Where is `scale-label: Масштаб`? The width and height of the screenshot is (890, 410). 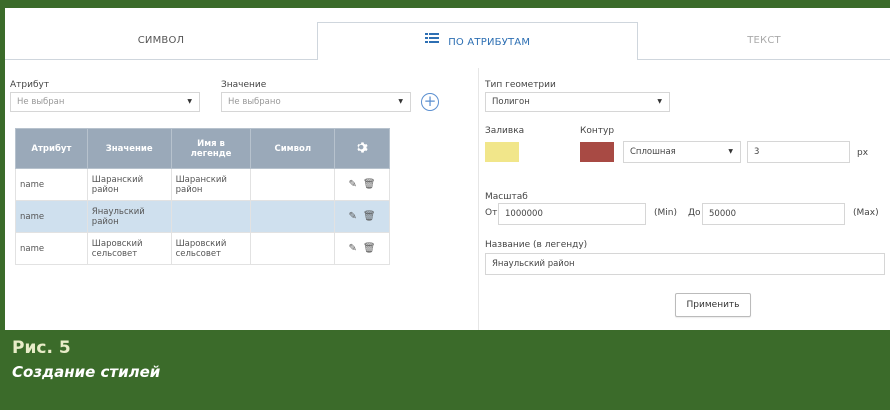
scale-label: Масштаб is located at coordinates (506, 197).